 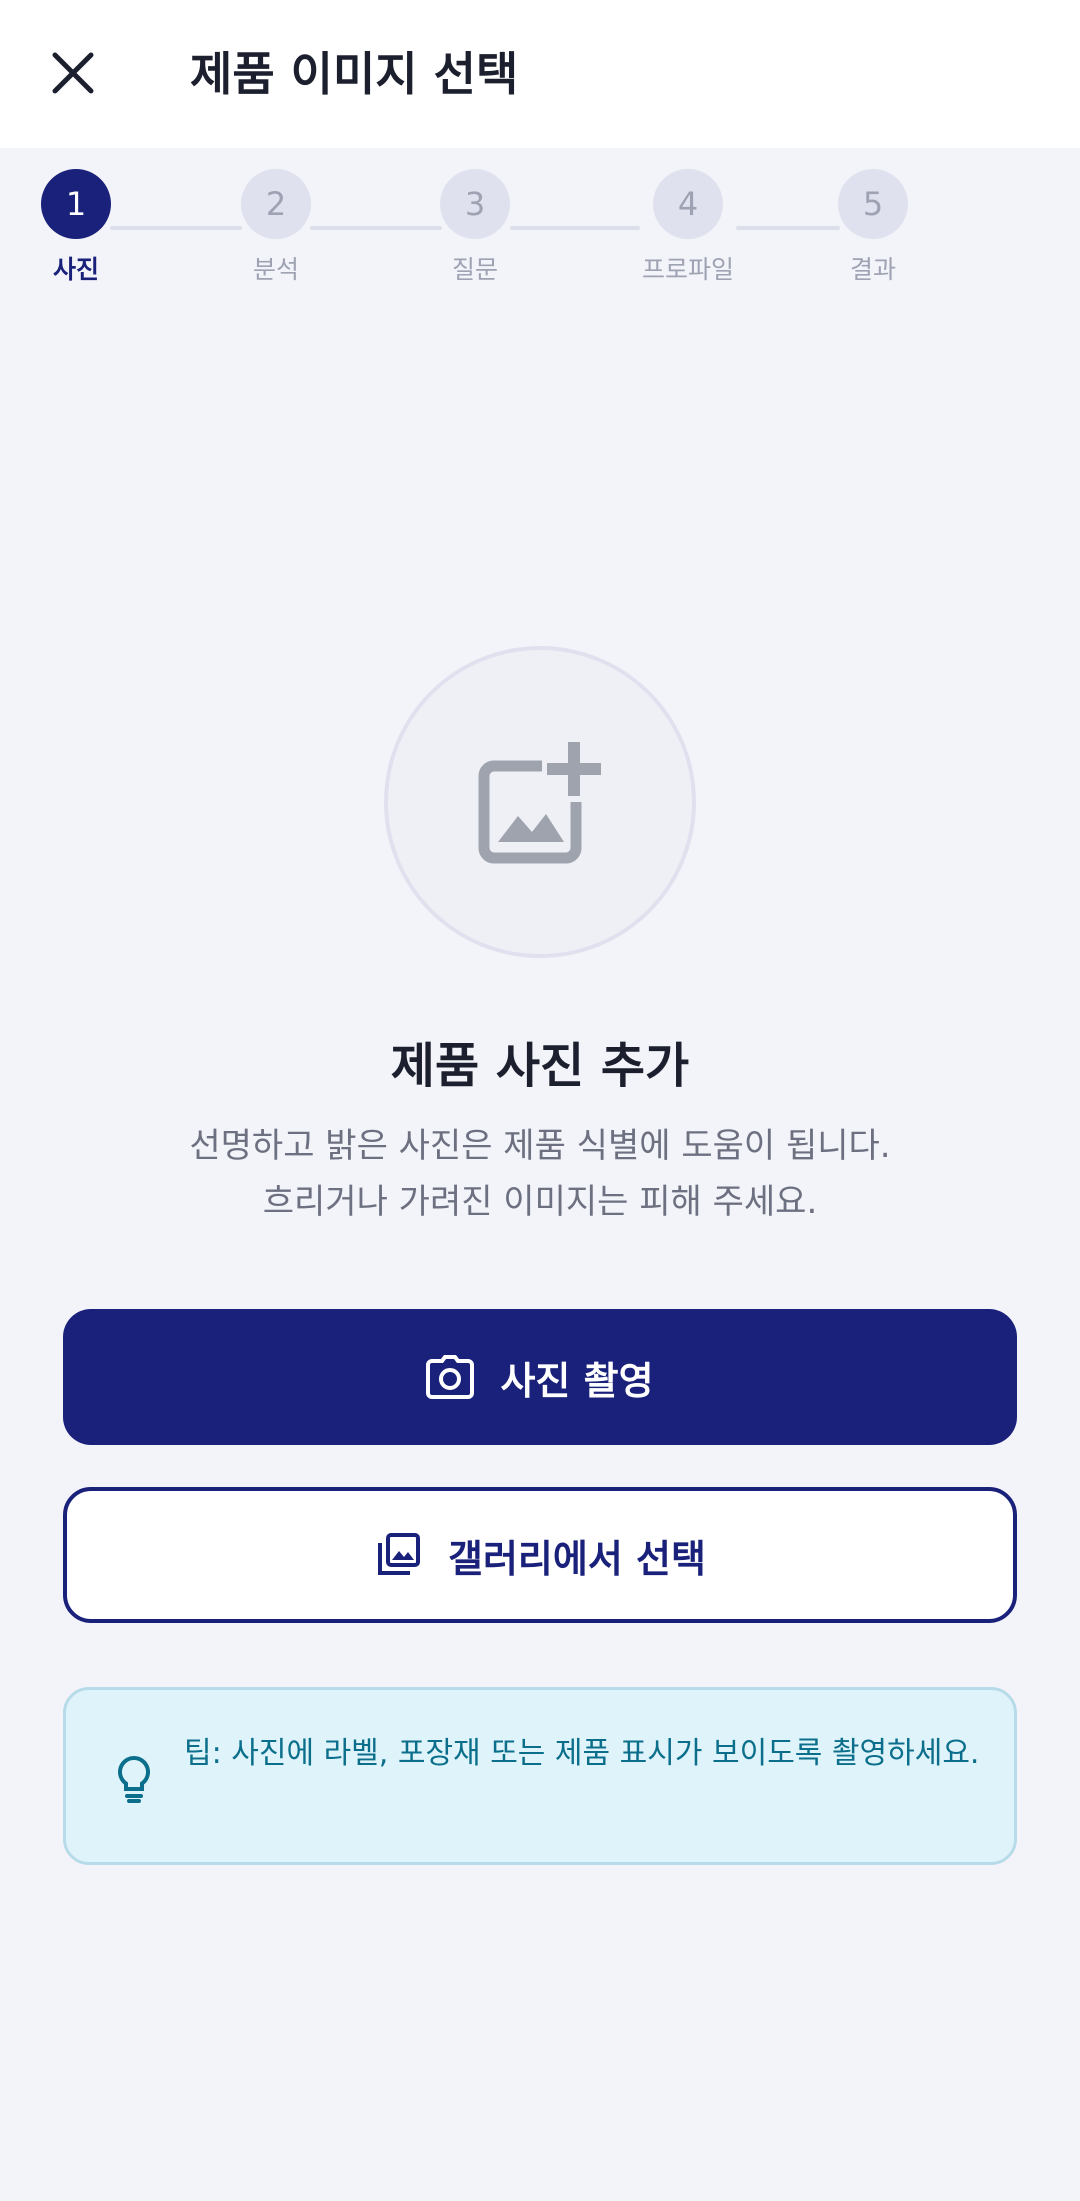 What do you see at coordinates (276, 204) in the screenshot?
I see `step-2-indicator: 2` at bounding box center [276, 204].